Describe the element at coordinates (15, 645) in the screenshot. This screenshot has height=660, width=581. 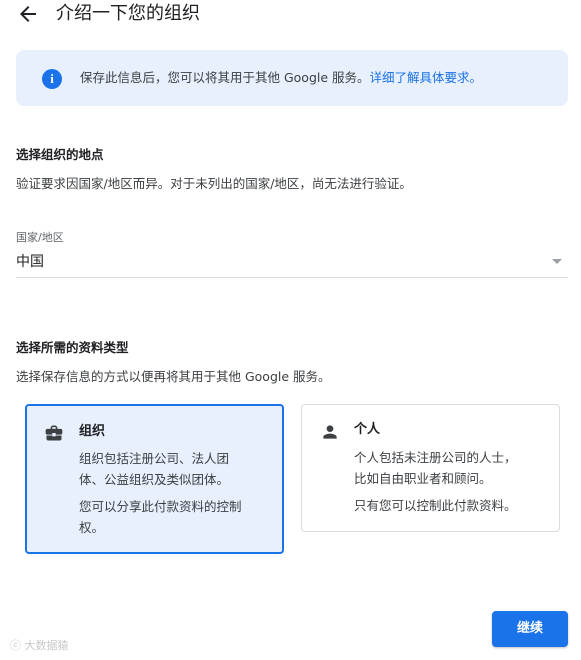
I see `watermark-logo-icon: ⓒ` at that location.